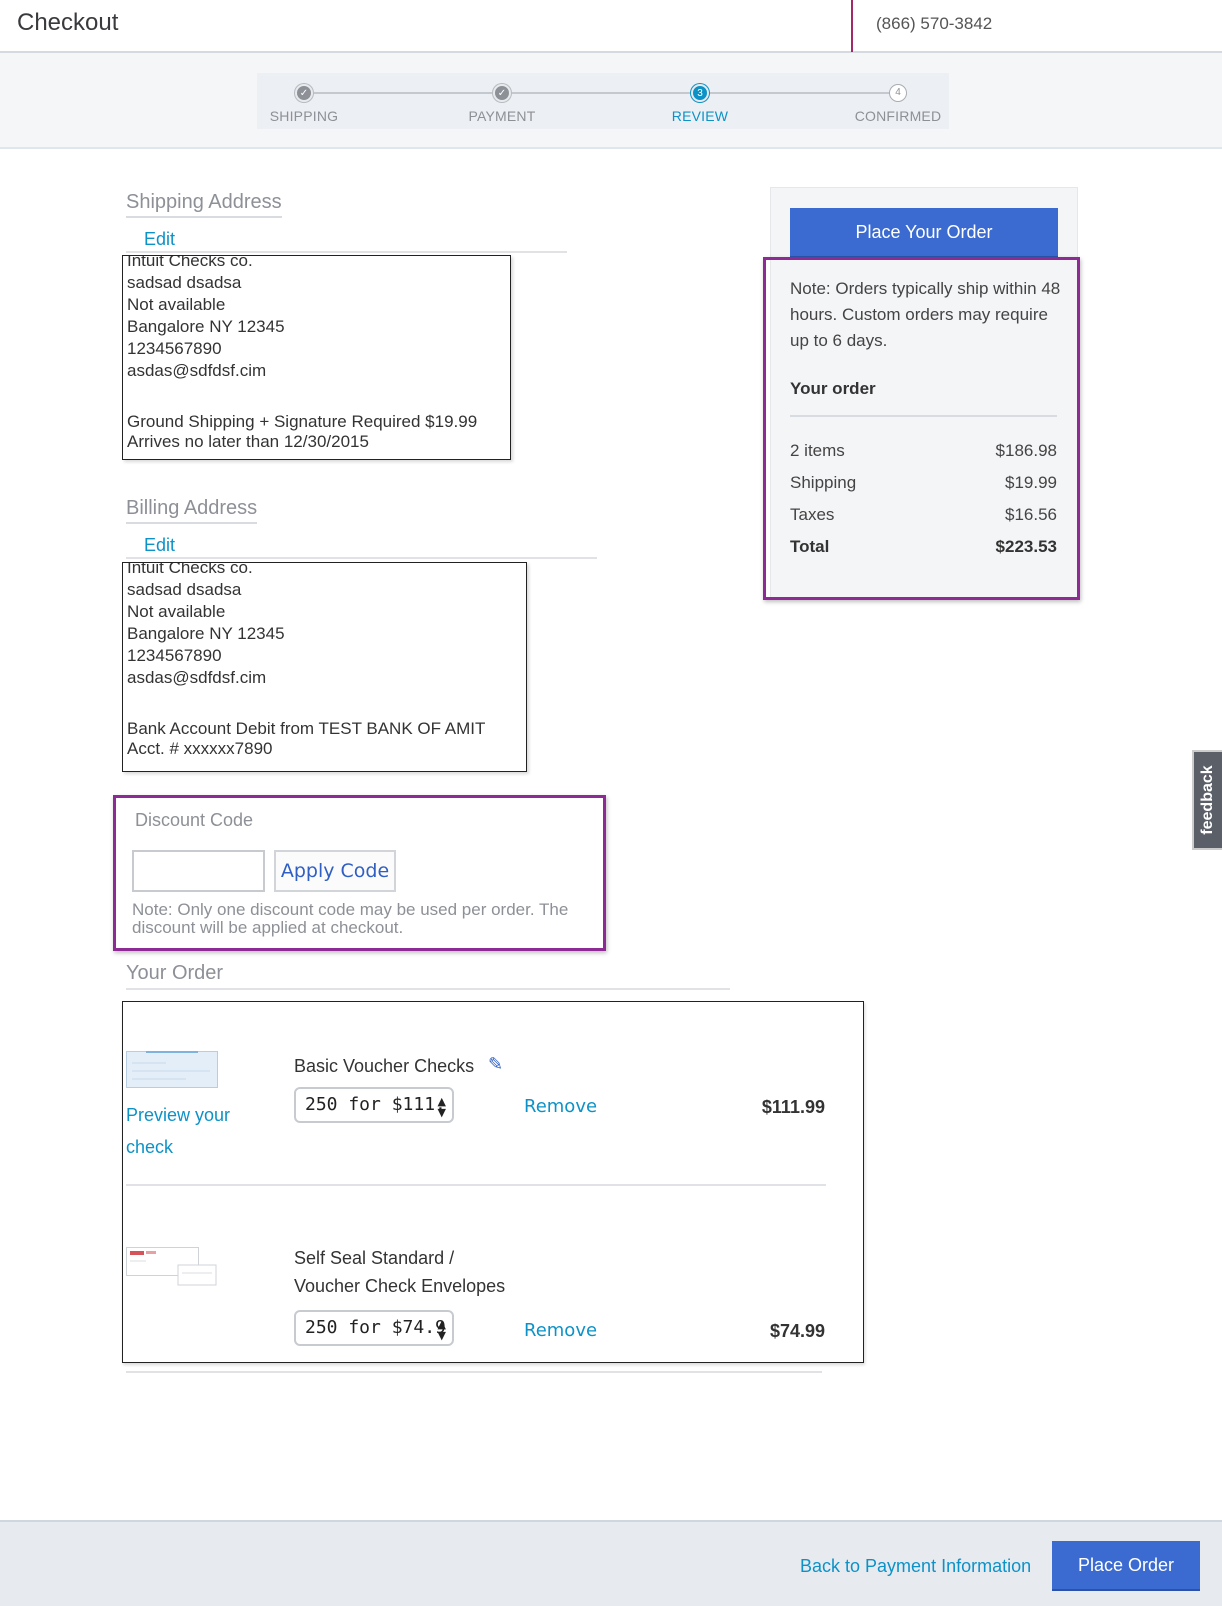 This screenshot has height=1606, width=1222. Describe the element at coordinates (934, 23) in the screenshot. I see `support-phone: (866) 570-3842` at that location.